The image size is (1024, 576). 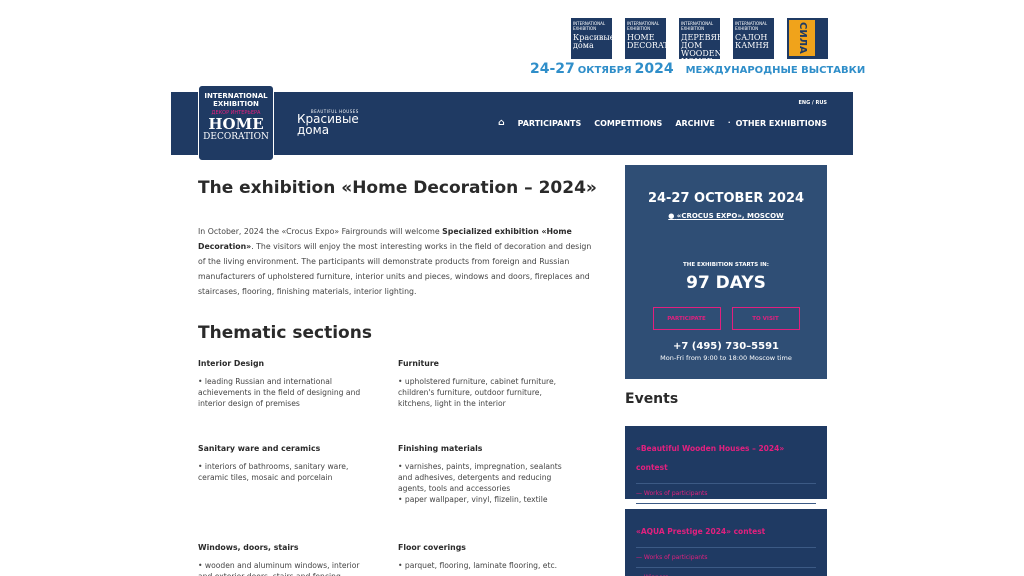 I want to click on venue-text: «CROCUS EXPO», MOSCOW, so click(x=730, y=216).